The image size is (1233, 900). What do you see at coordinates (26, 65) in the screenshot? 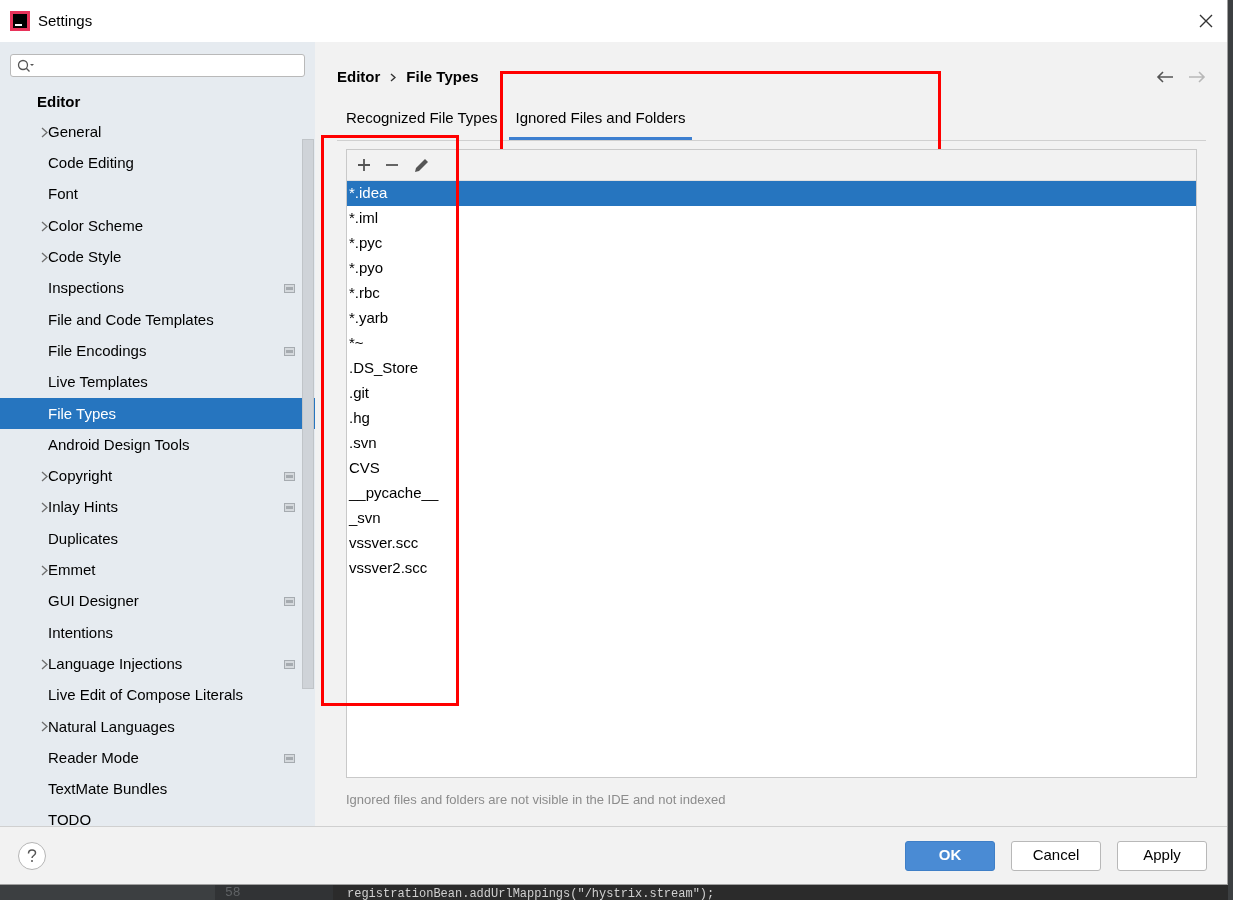
I see `search-icon` at bounding box center [26, 65].